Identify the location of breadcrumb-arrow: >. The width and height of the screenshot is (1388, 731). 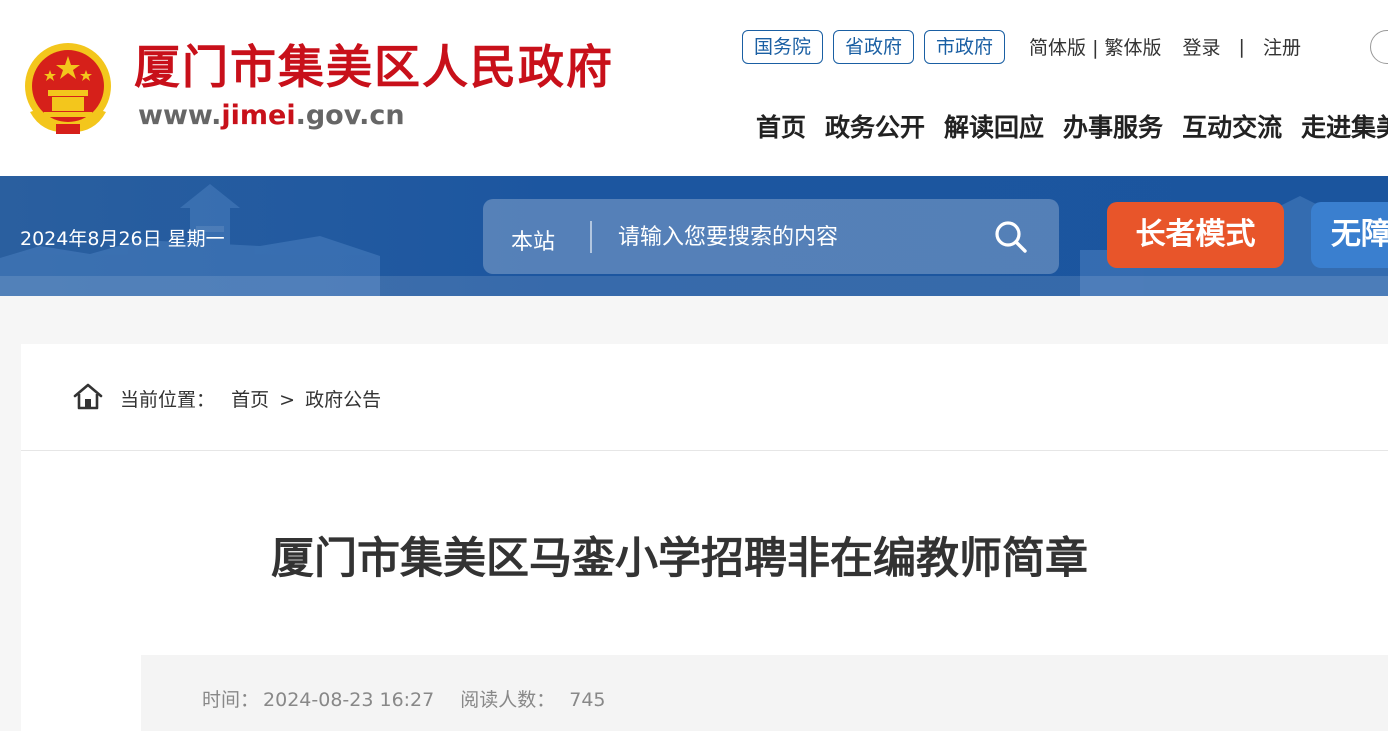
(287, 400).